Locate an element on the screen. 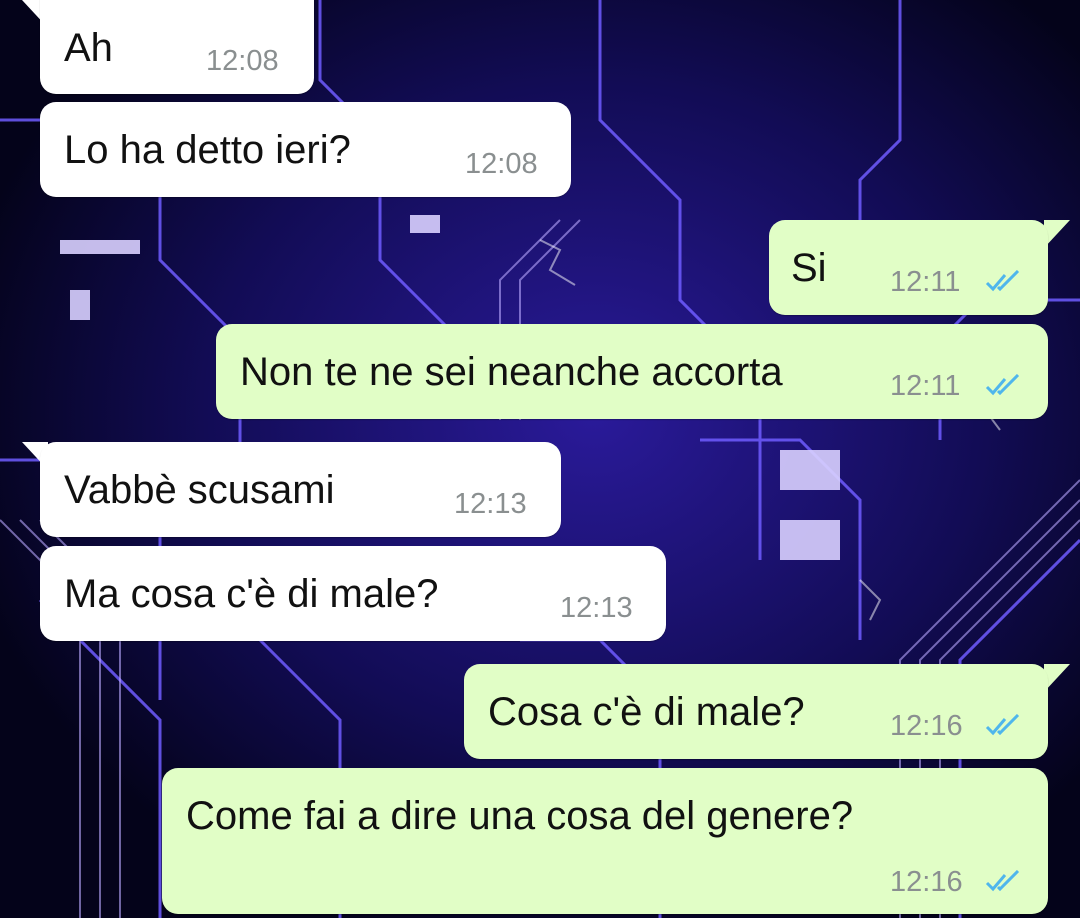  message-text: Vabbè scusami is located at coordinates (199, 490).